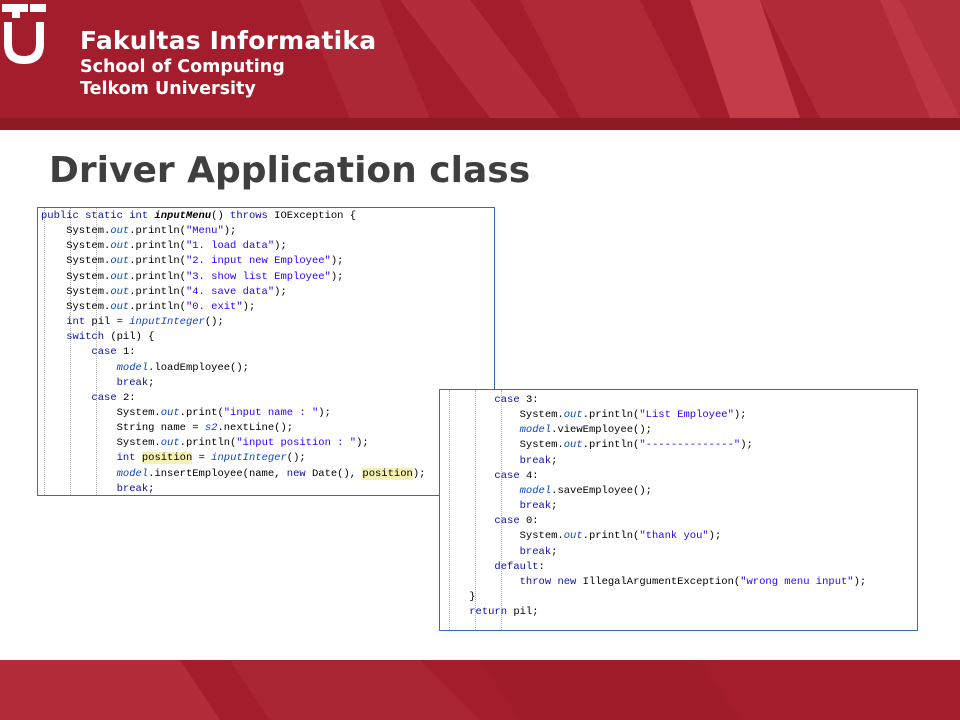 The image size is (960, 720). Describe the element at coordinates (595, 415) in the screenshot. I see `code-line: System.out.println("List Employee");` at that location.